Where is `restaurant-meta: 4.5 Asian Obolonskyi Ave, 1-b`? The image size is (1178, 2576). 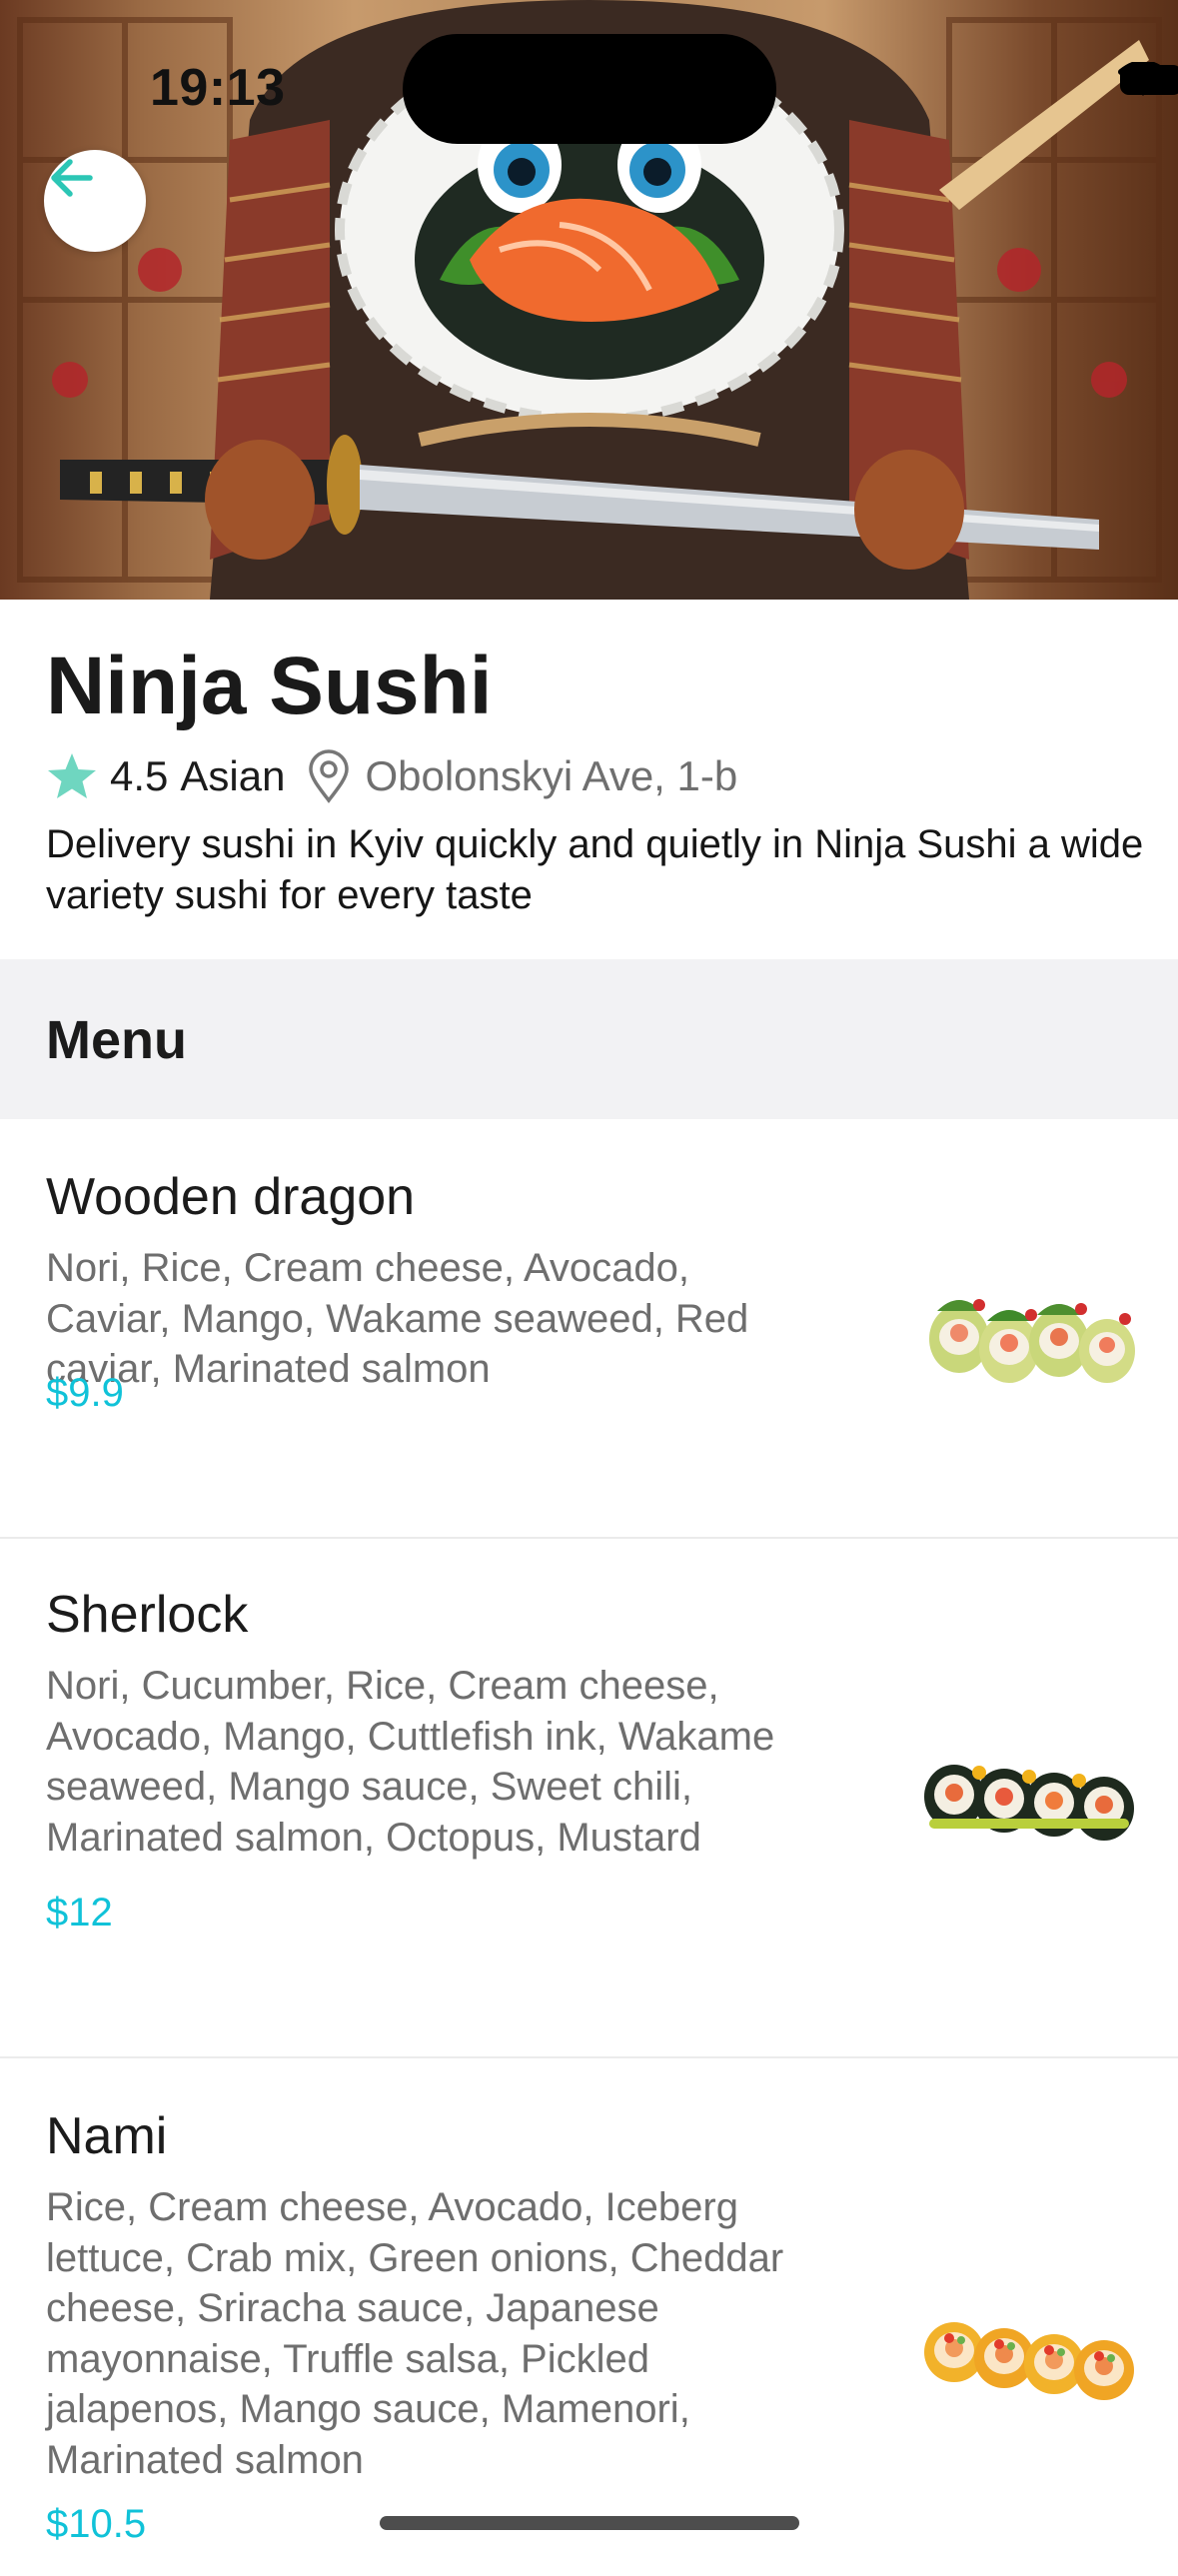 restaurant-meta: 4.5 Asian Obolonskyi Ave, 1-b is located at coordinates (391, 776).